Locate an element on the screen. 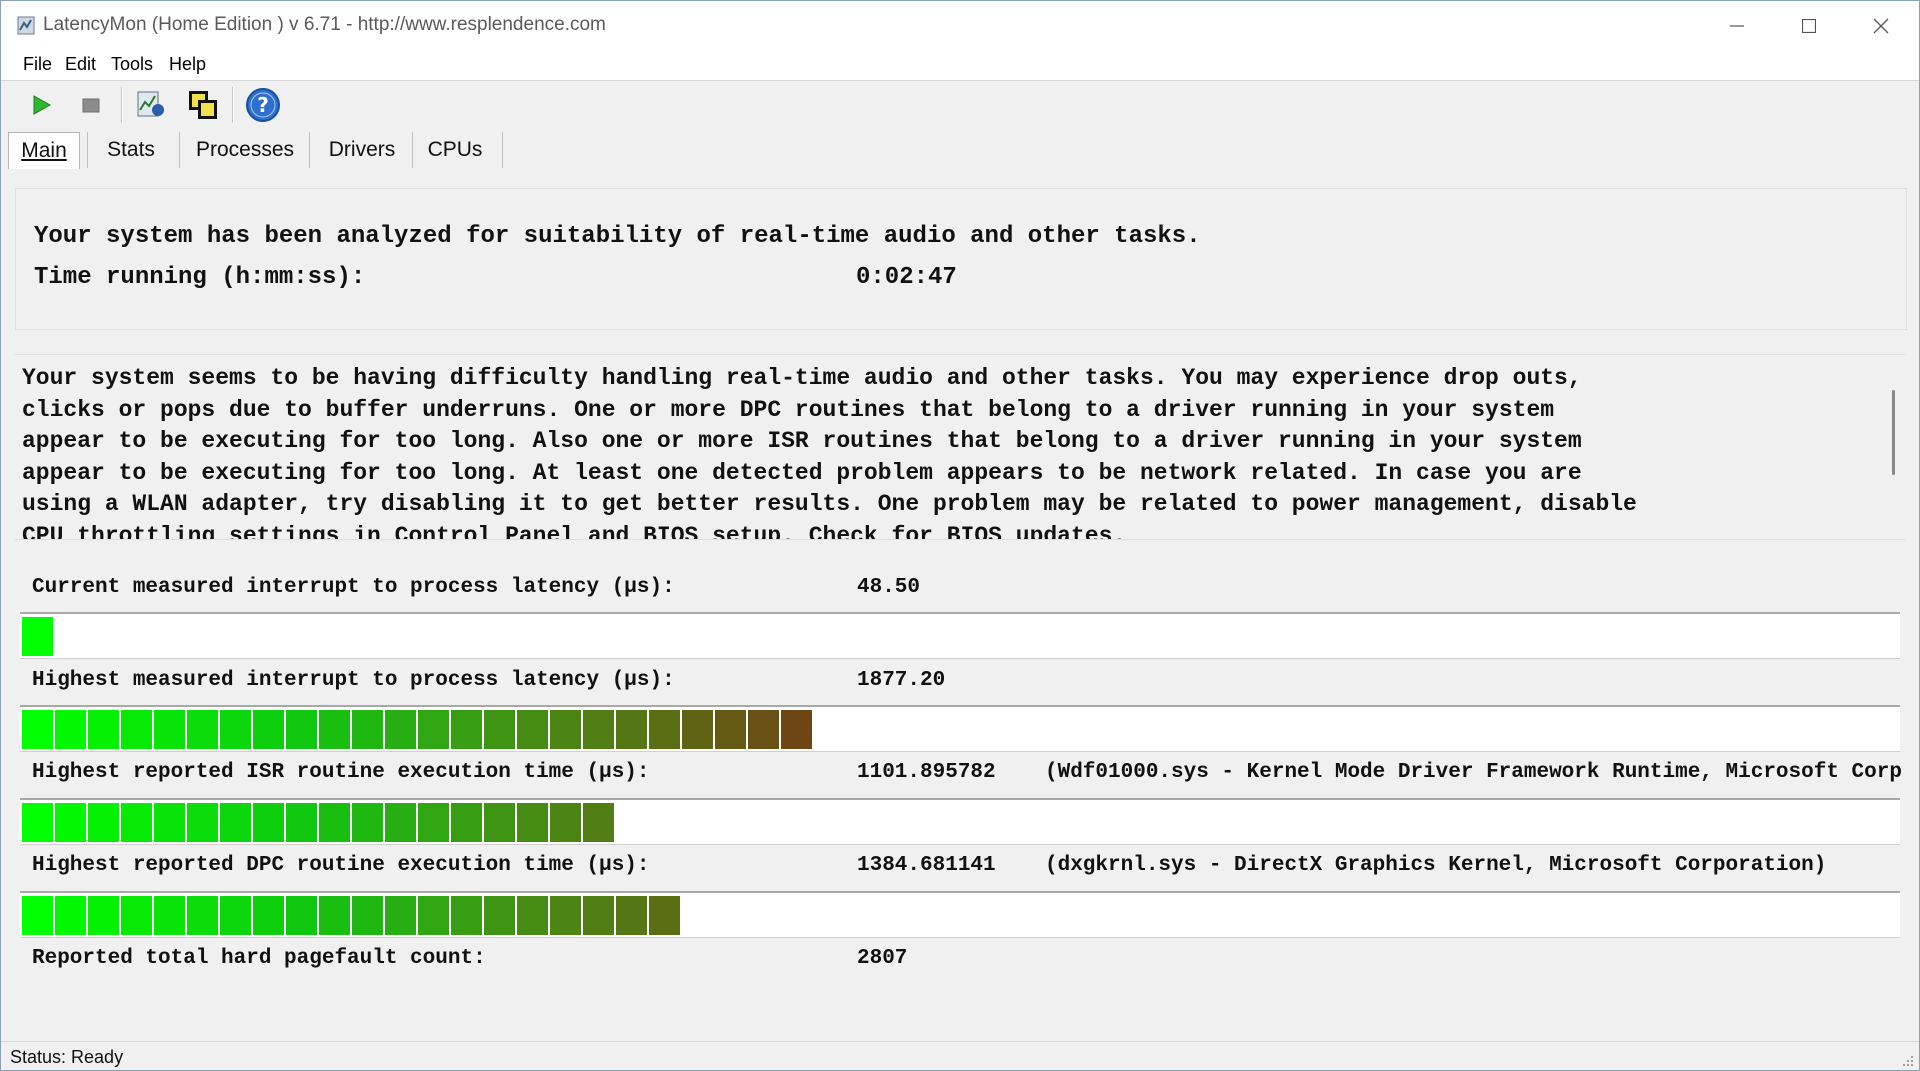  highest-latency-bar-track is located at coordinates (960, 728).